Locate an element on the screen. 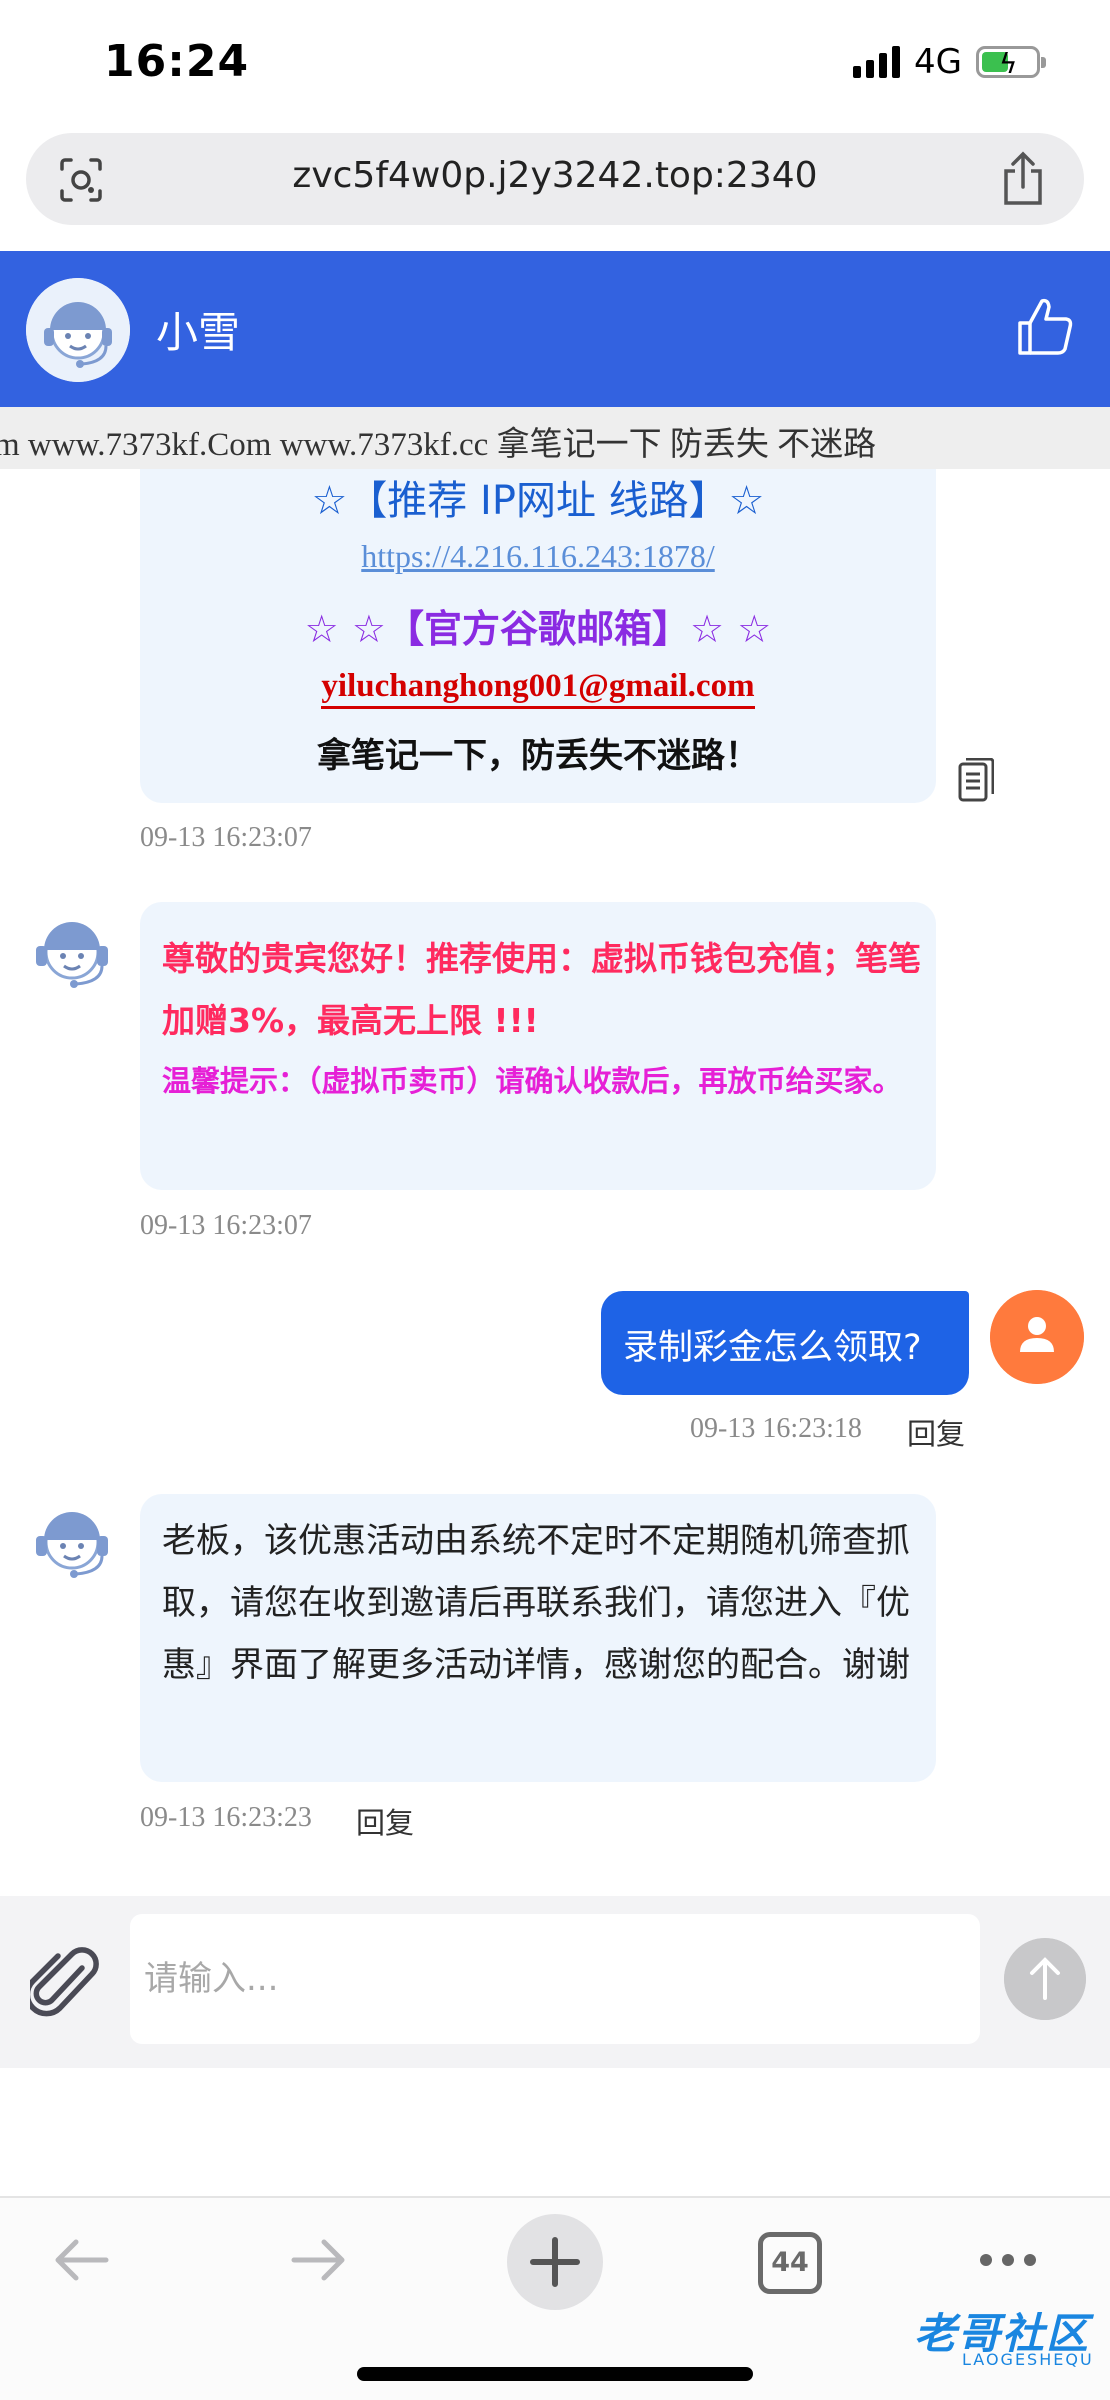 The width and height of the screenshot is (1110, 2400). status-time: 16:24 is located at coordinates (177, 61).